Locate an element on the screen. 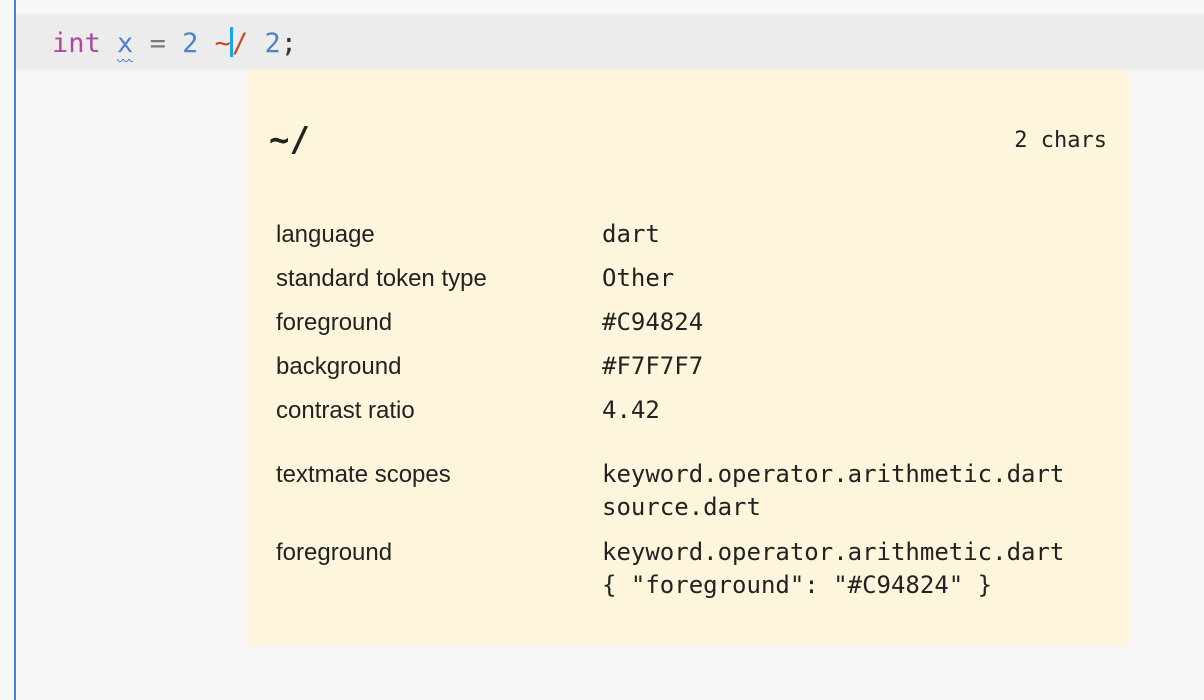  property-label: contrast ratio is located at coordinates (345, 410).